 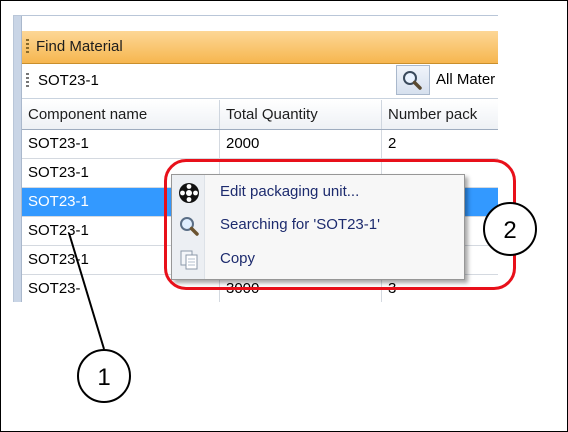 I want to click on callout-1-leader-line, so click(x=86, y=291).